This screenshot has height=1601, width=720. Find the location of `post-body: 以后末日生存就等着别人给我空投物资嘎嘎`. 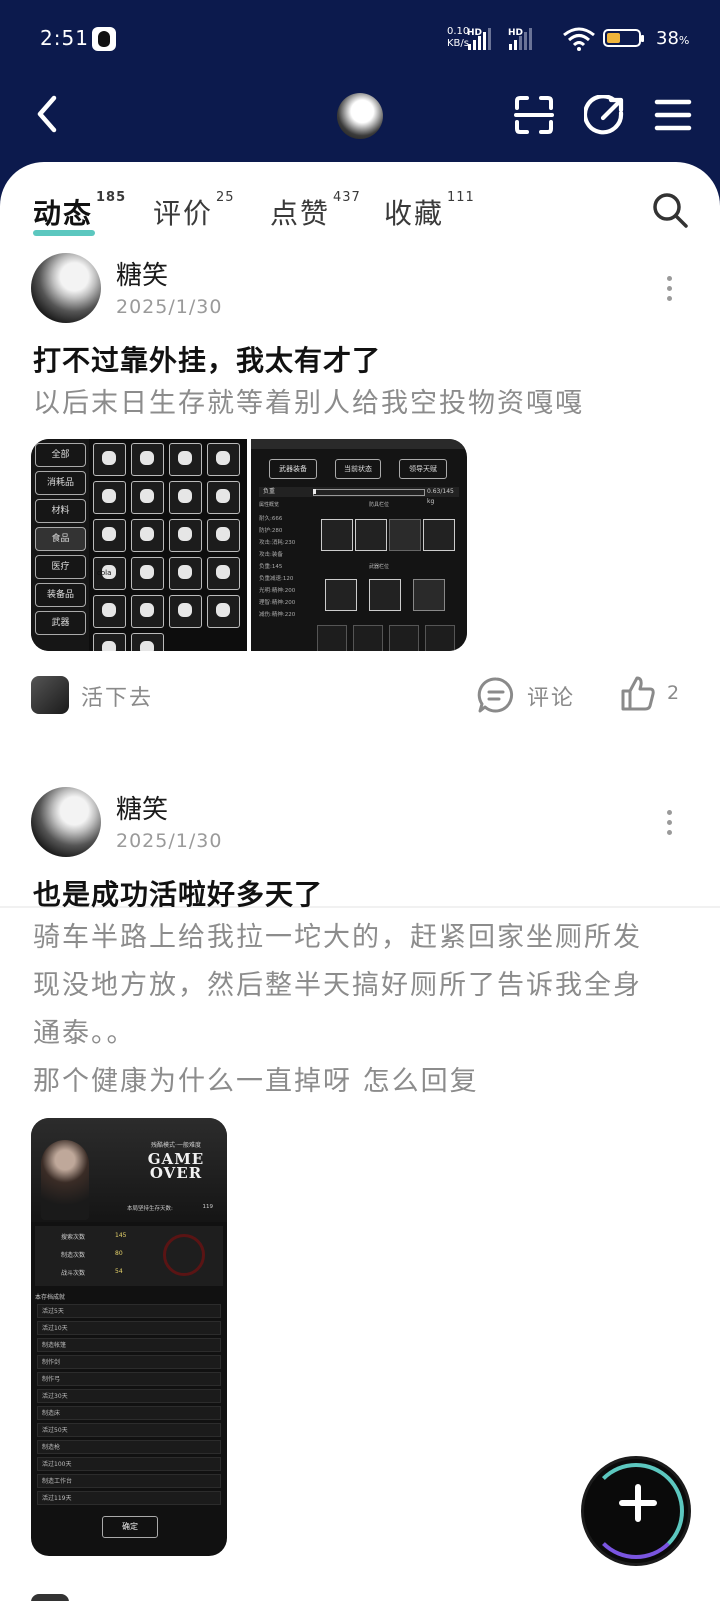

post-body: 以后末日生存就等着别人给我空投物资嘎嘎 is located at coordinates (363, 404).